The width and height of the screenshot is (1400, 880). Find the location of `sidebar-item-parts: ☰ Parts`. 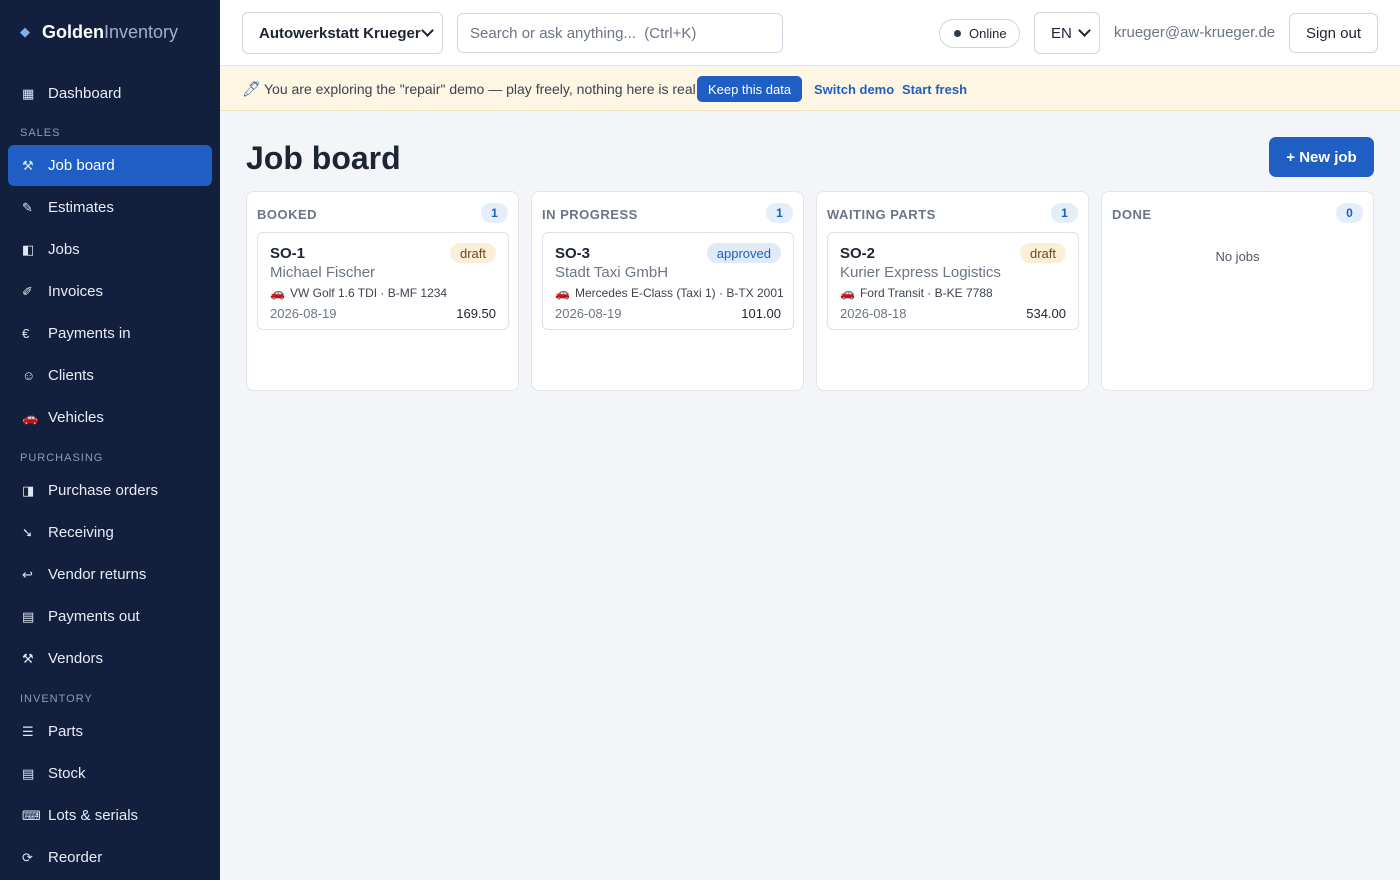

sidebar-item-parts: ☰ Parts is located at coordinates (110, 731).